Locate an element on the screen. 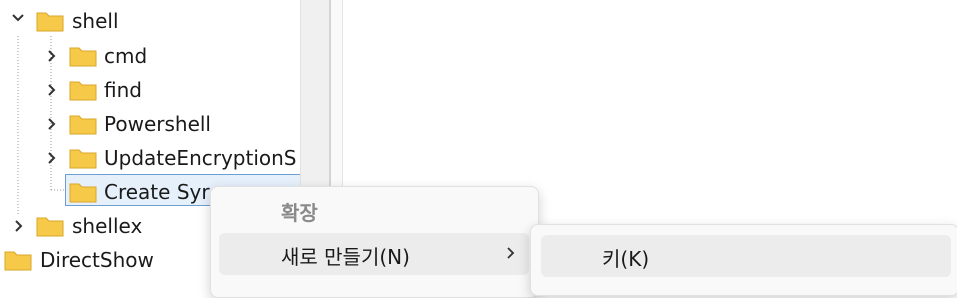 Image resolution: width=957 pixels, height=298 pixels. context-menu: 확장 새로 만들기(N) is located at coordinates (374, 242).